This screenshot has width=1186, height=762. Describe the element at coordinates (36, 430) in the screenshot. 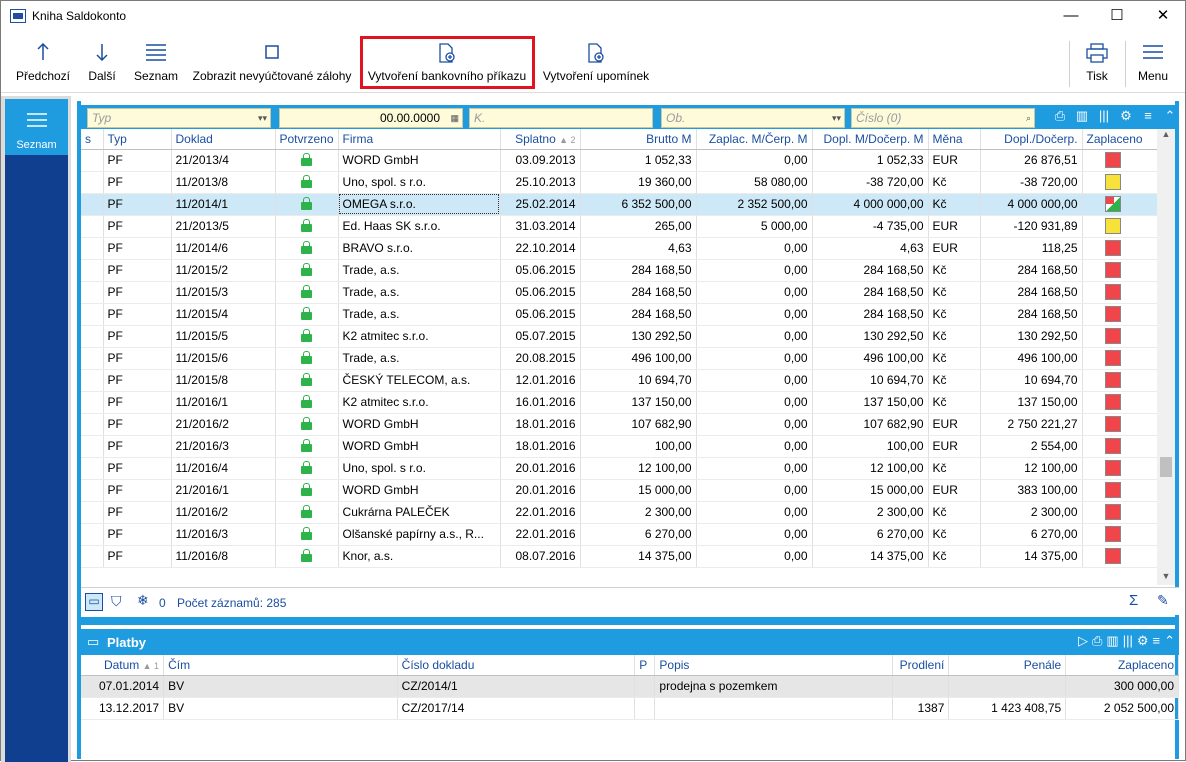

I see `left-nav-panel: Seznam` at that location.